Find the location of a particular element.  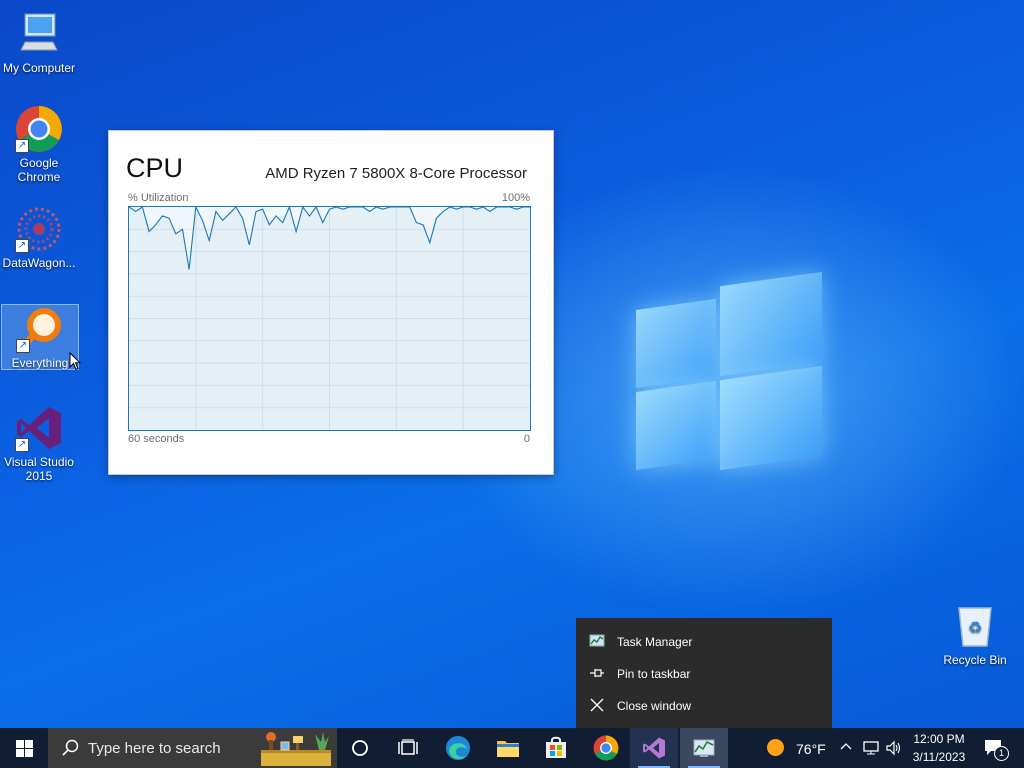

desktop-icon-recycle-bin: ♻ Recycle Bin is located at coordinates (975, 634).